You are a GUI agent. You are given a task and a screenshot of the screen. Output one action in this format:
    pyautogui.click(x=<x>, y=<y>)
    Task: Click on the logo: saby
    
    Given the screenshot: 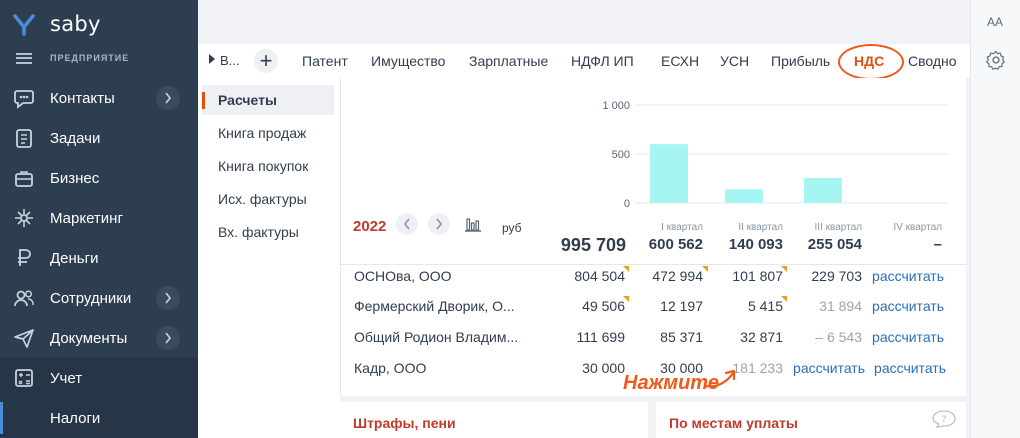 What is the action you would take?
    pyautogui.click(x=56, y=24)
    